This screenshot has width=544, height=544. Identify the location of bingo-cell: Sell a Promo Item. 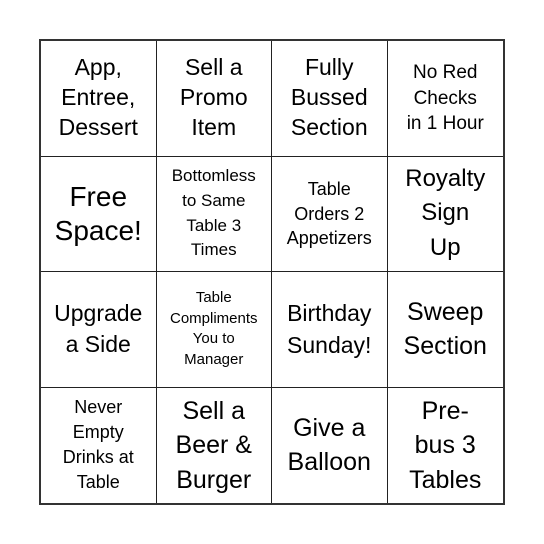
(214, 99).